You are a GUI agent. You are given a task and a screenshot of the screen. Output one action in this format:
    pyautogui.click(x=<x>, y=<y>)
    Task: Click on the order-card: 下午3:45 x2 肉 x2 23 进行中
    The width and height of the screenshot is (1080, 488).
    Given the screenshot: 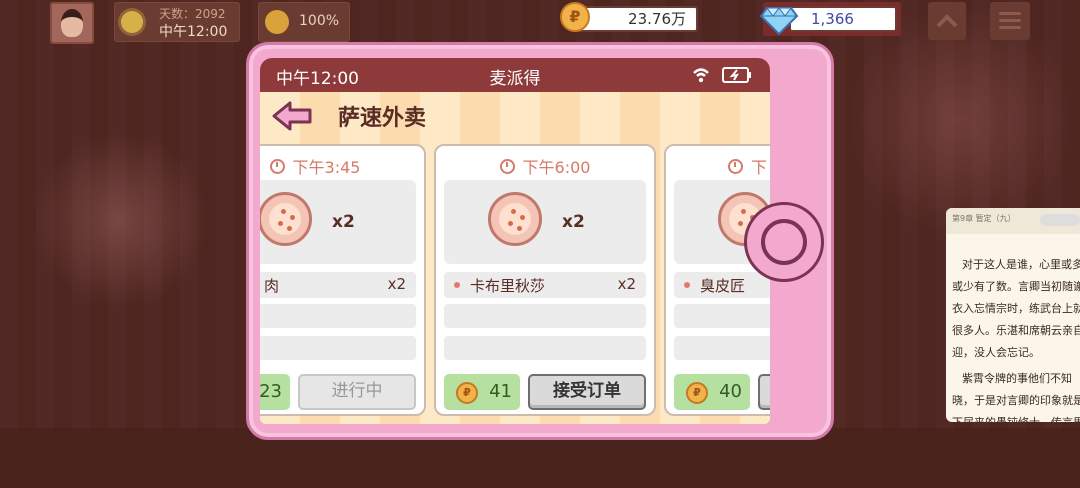 What is the action you would take?
    pyautogui.click(x=343, y=280)
    